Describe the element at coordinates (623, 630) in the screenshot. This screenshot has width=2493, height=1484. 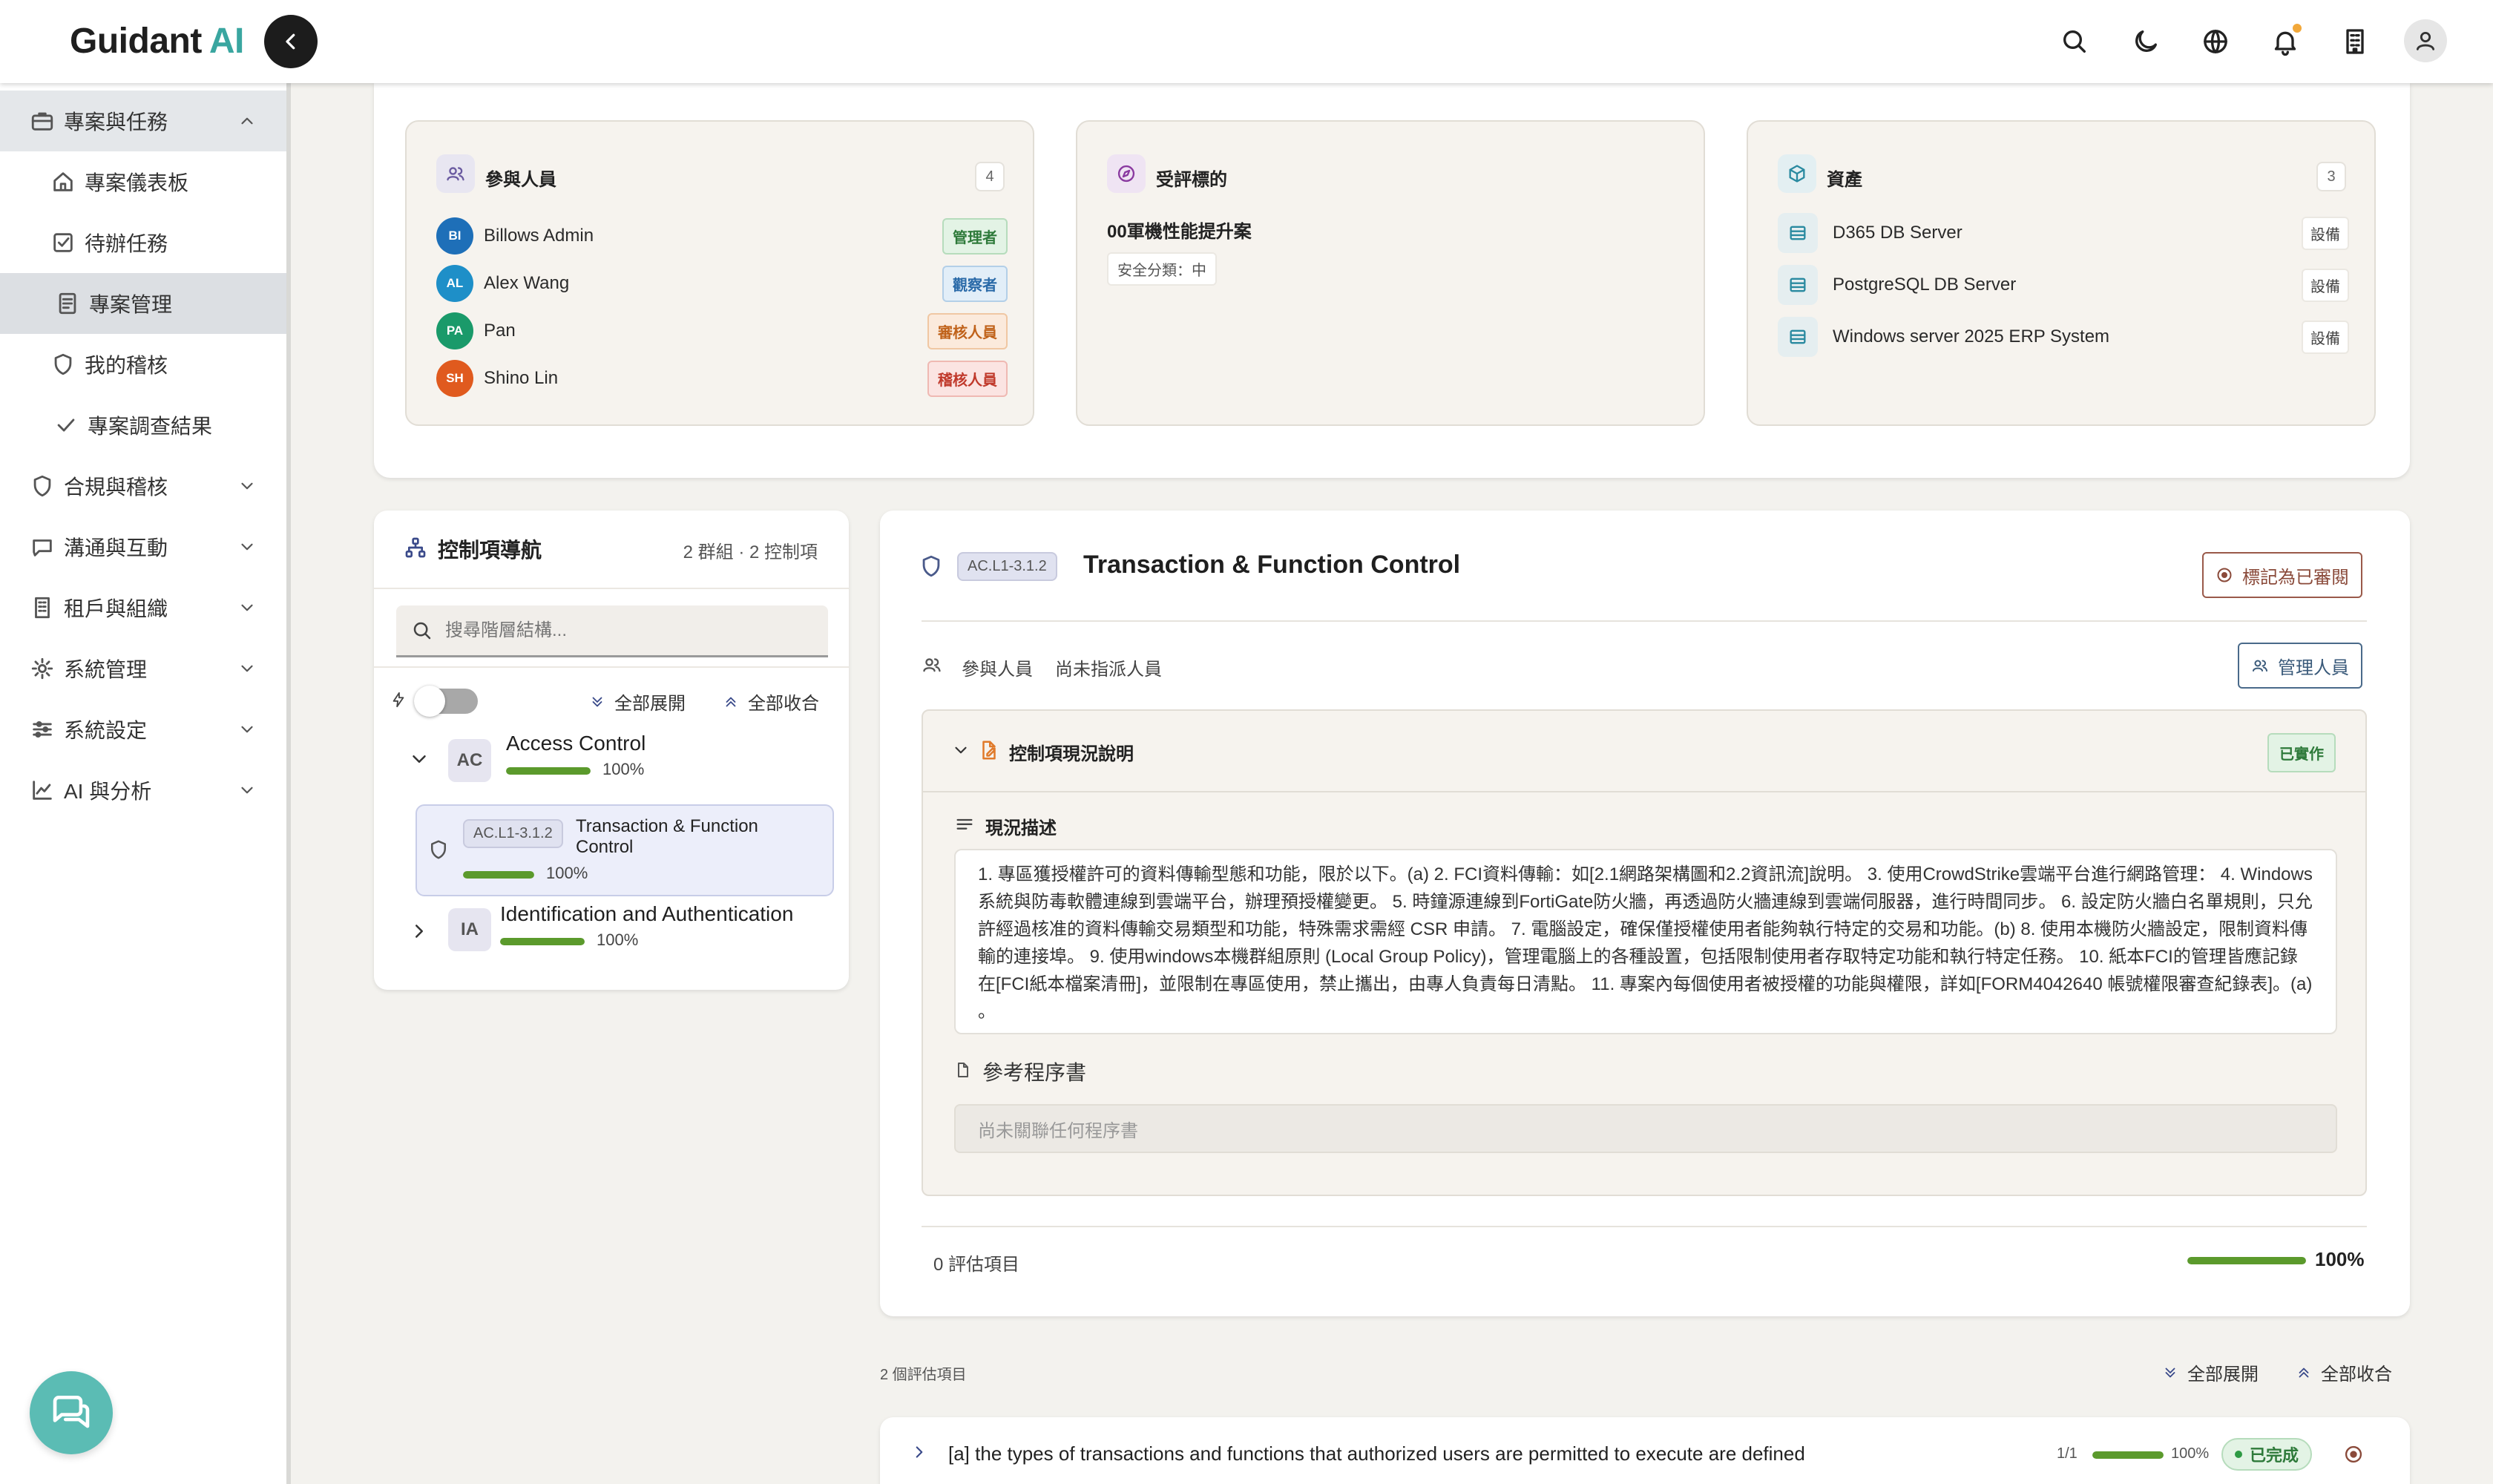
I see `hierarchy-search-input` at that location.